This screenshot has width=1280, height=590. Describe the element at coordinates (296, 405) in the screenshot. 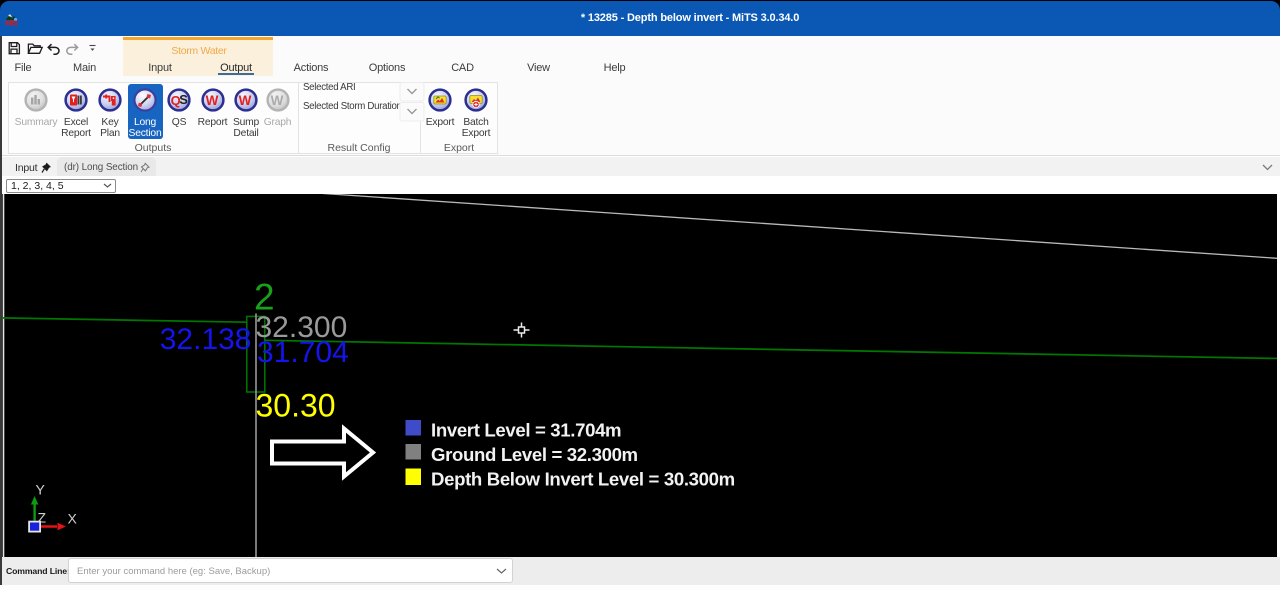

I see `svg-text: 30.30` at that location.